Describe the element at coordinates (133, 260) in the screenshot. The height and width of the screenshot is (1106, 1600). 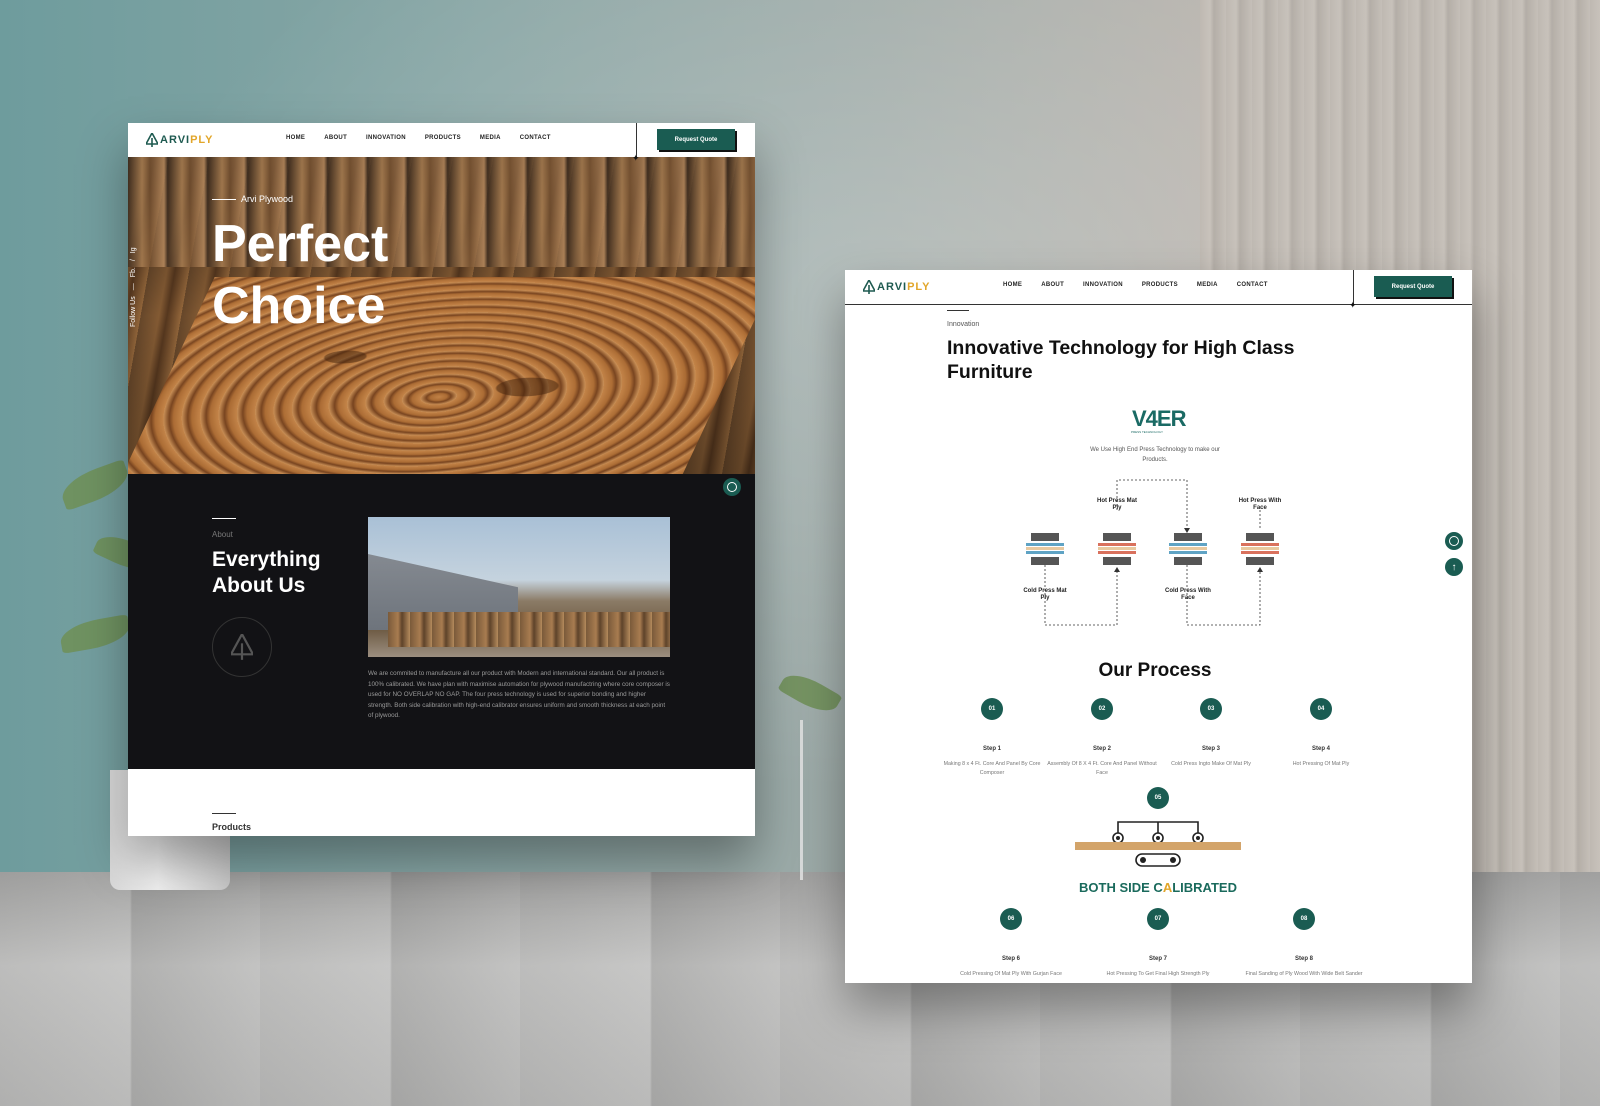
I see `follow-slash: /` at that location.